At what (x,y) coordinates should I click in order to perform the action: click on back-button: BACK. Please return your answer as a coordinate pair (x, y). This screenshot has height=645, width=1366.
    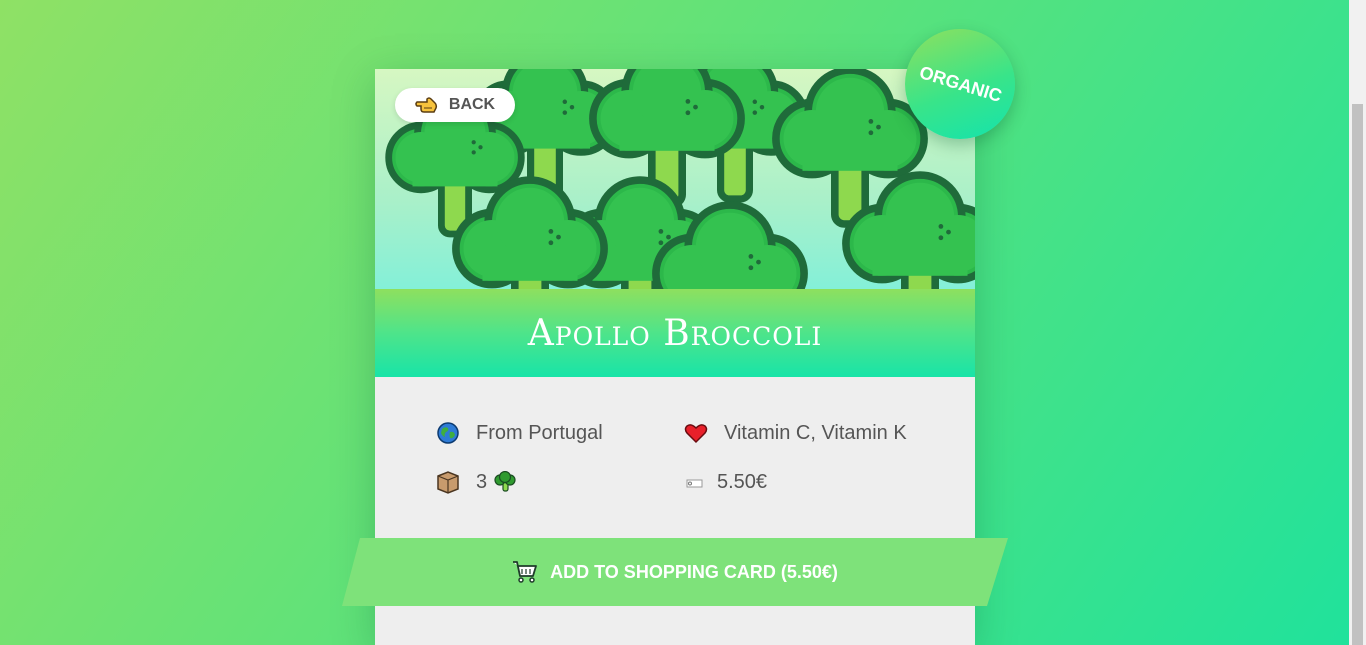
    Looking at the image, I should click on (455, 105).